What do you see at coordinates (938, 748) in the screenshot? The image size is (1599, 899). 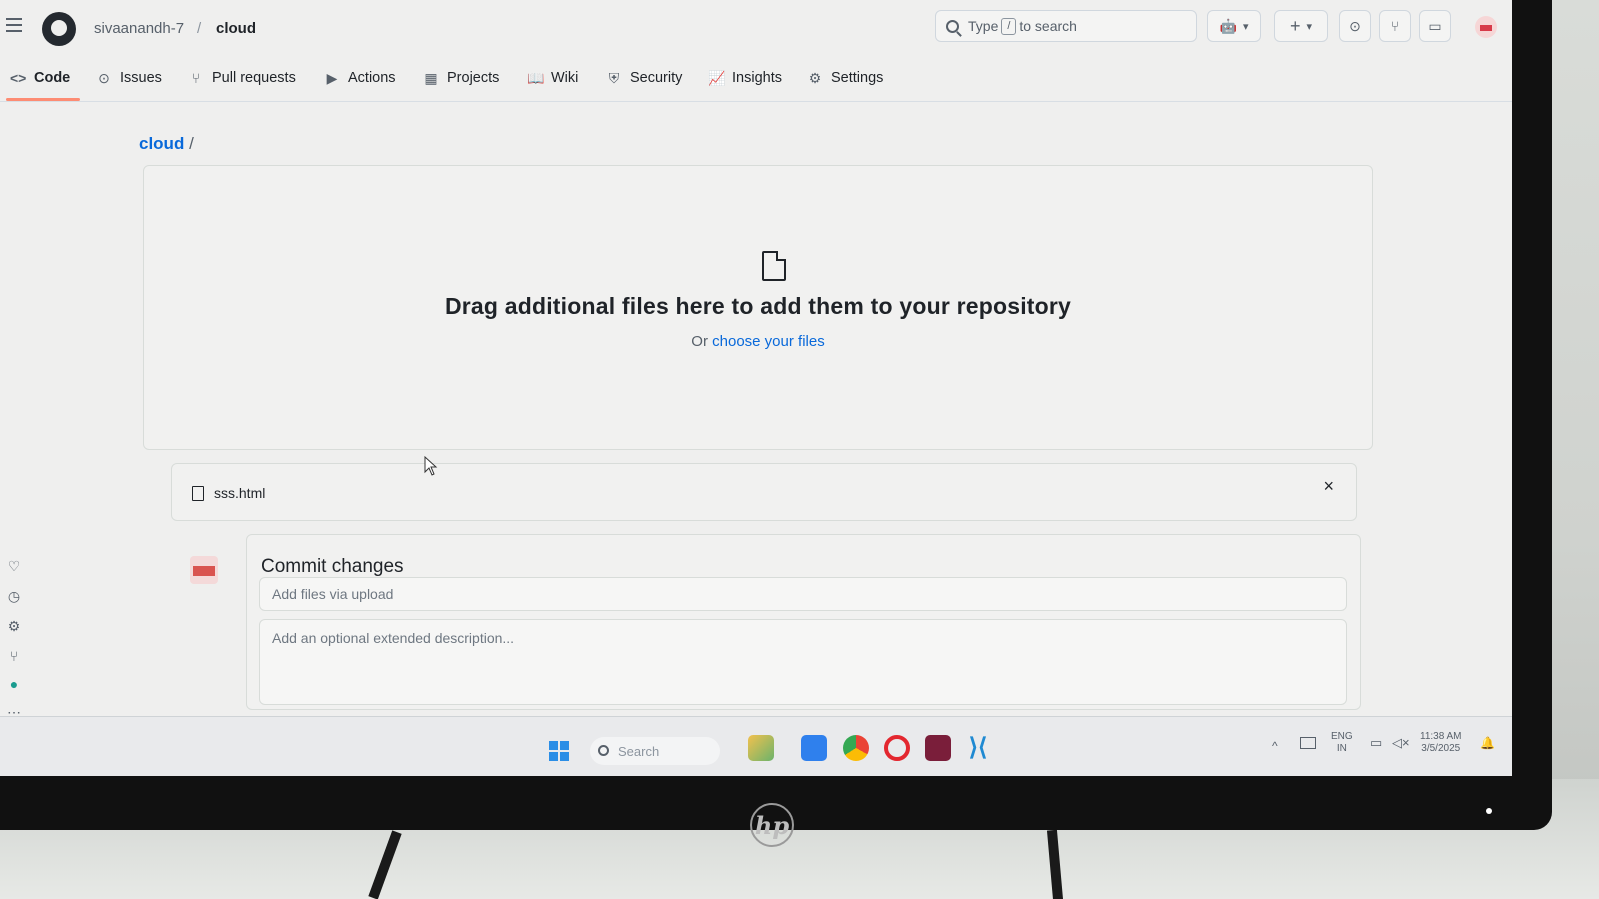 I see `app-icon` at bounding box center [938, 748].